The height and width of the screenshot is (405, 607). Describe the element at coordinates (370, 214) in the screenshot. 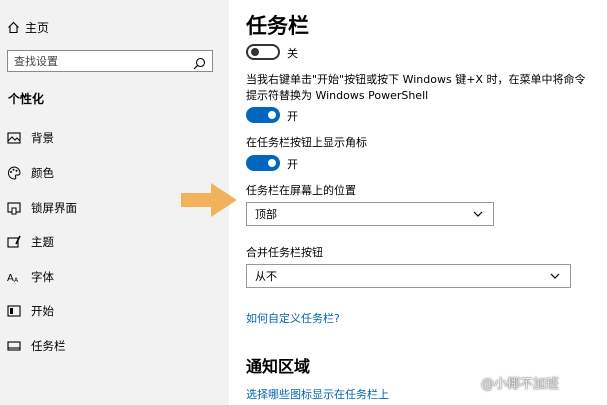

I see `taskbar-position-dropdown: 顶部` at that location.